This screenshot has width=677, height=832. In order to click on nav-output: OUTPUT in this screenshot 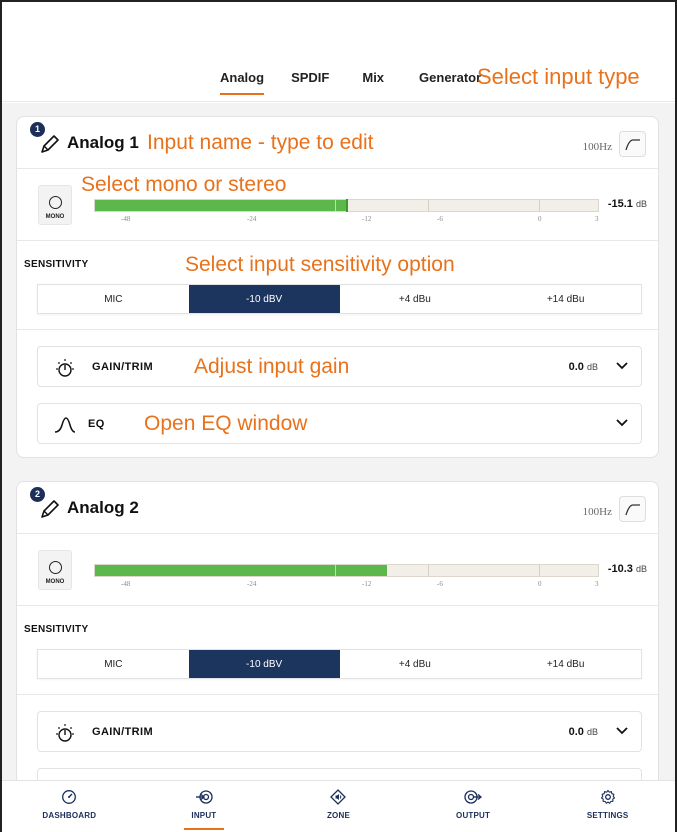, I will do `click(473, 806)`.